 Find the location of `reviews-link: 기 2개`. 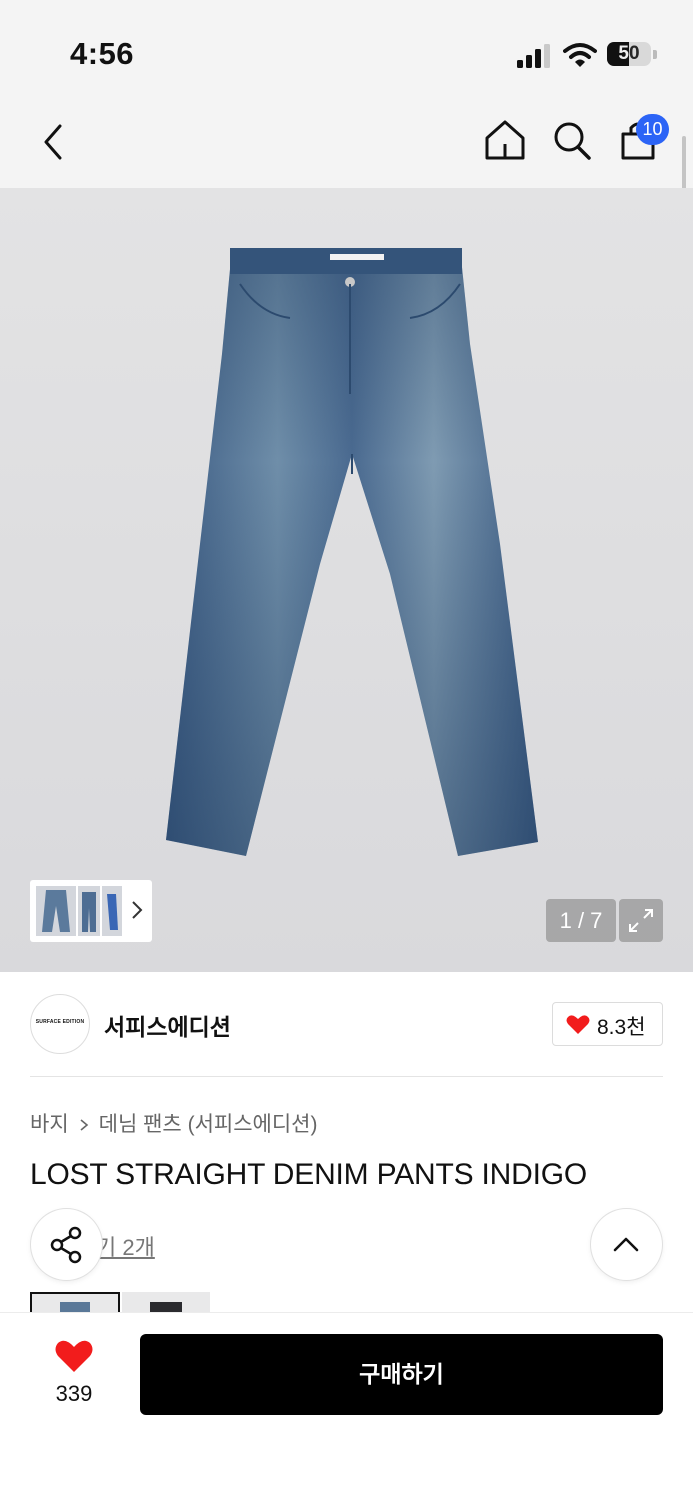

reviews-link: 기 2개 is located at coordinates (125, 1246).